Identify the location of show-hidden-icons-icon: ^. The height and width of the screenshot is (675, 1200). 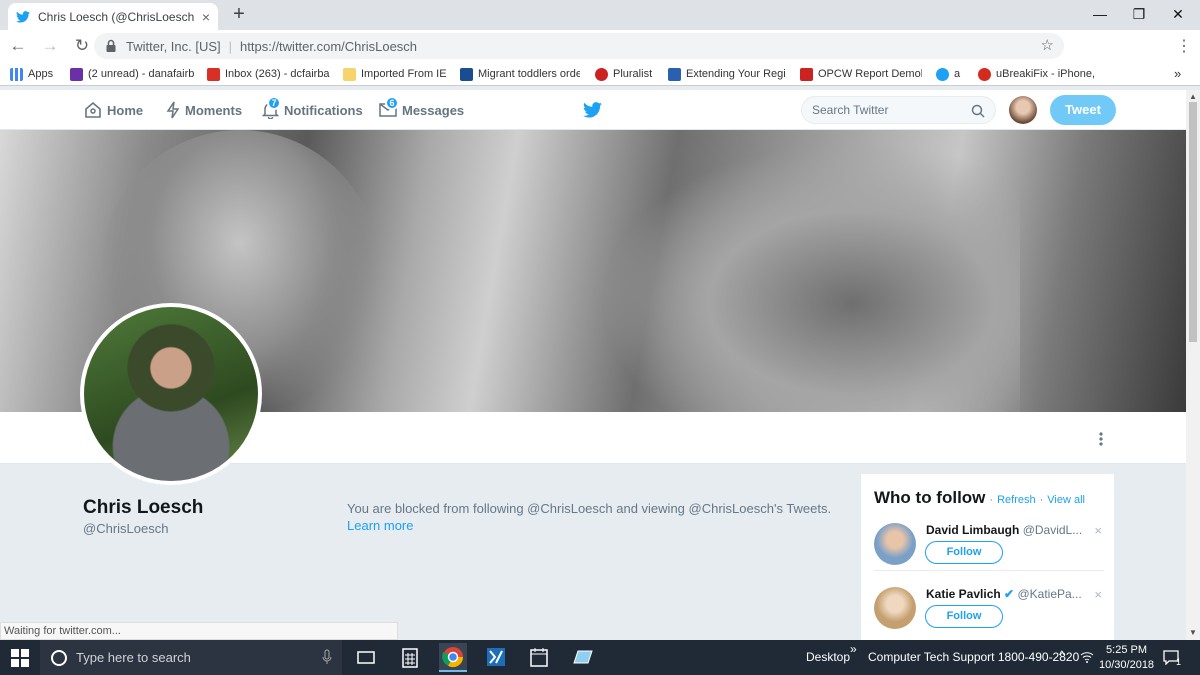
(1062, 655).